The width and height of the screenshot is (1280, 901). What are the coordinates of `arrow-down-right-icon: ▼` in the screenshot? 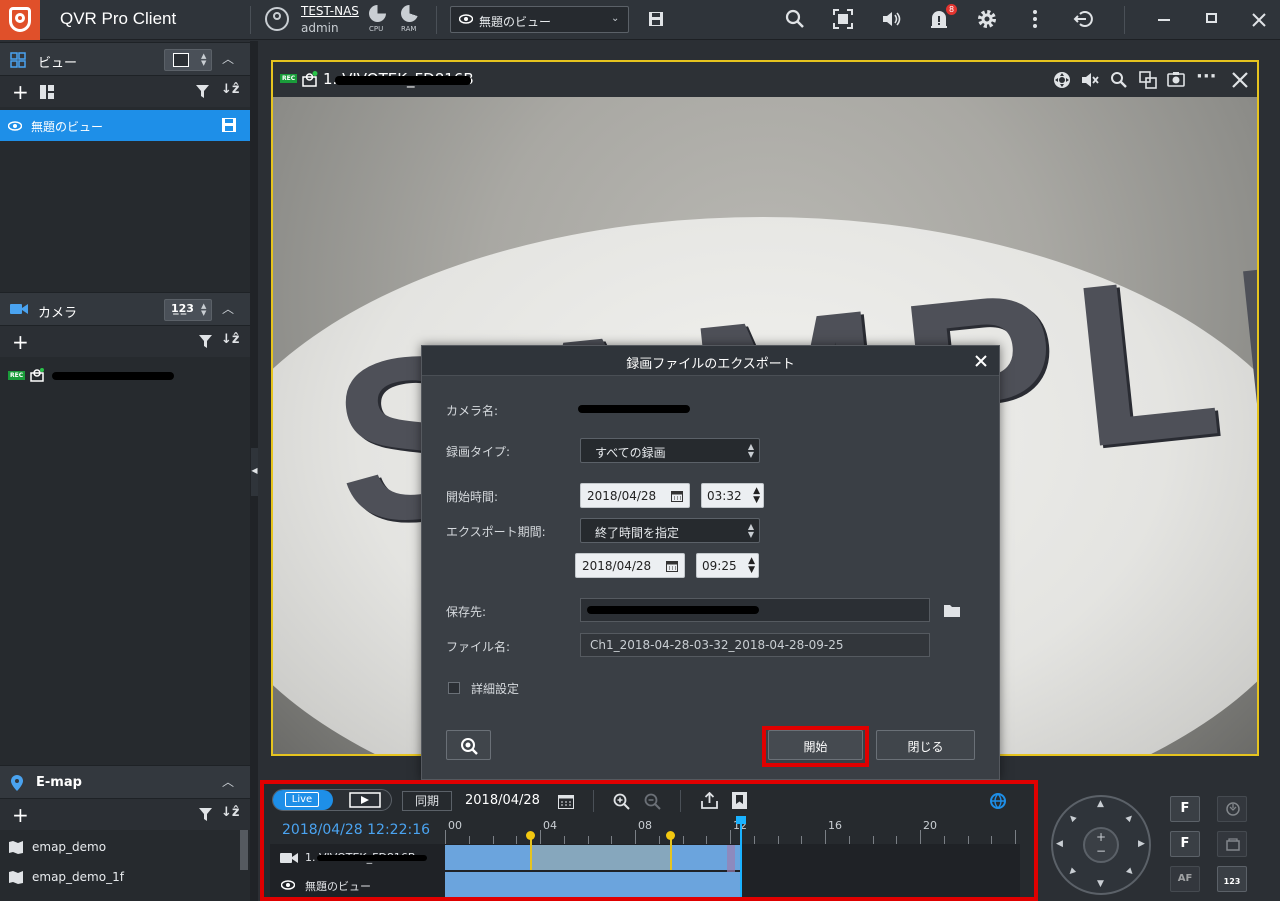 It's located at (1130, 871).